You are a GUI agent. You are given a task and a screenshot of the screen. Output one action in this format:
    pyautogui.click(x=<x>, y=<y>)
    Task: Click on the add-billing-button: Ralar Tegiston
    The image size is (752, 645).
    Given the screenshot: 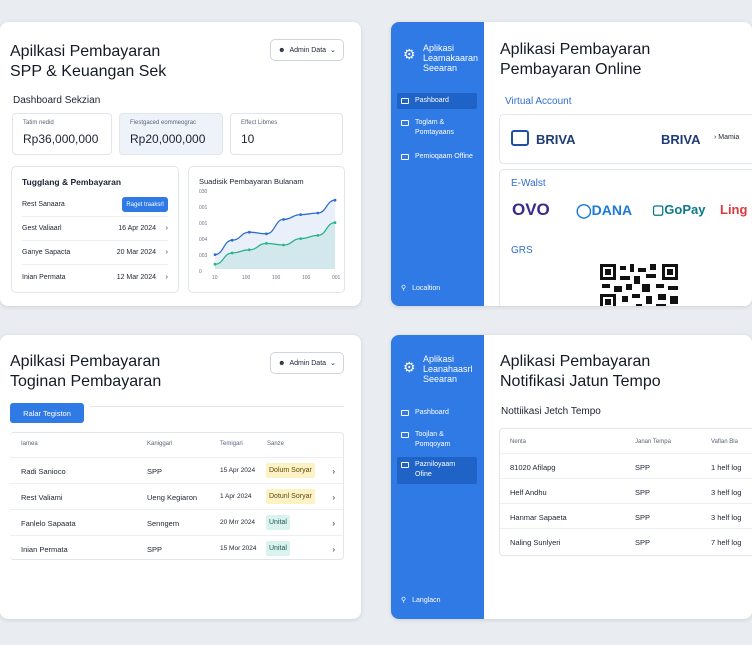 What is the action you would take?
    pyautogui.click(x=47, y=413)
    